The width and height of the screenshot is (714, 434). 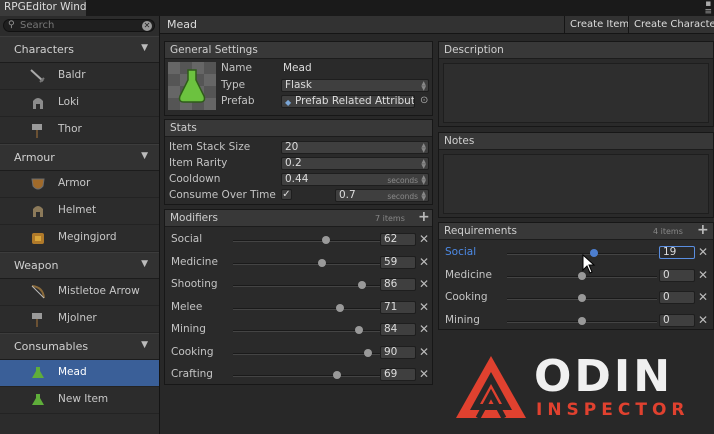 I want to click on panel-header: Stats, so click(x=298, y=128).